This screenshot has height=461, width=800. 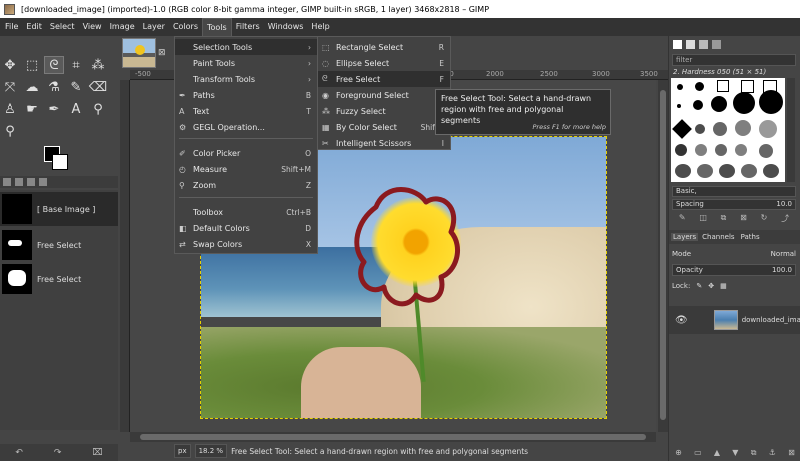 I want to click on device-status-tab-icon, so click(x=19, y=182).